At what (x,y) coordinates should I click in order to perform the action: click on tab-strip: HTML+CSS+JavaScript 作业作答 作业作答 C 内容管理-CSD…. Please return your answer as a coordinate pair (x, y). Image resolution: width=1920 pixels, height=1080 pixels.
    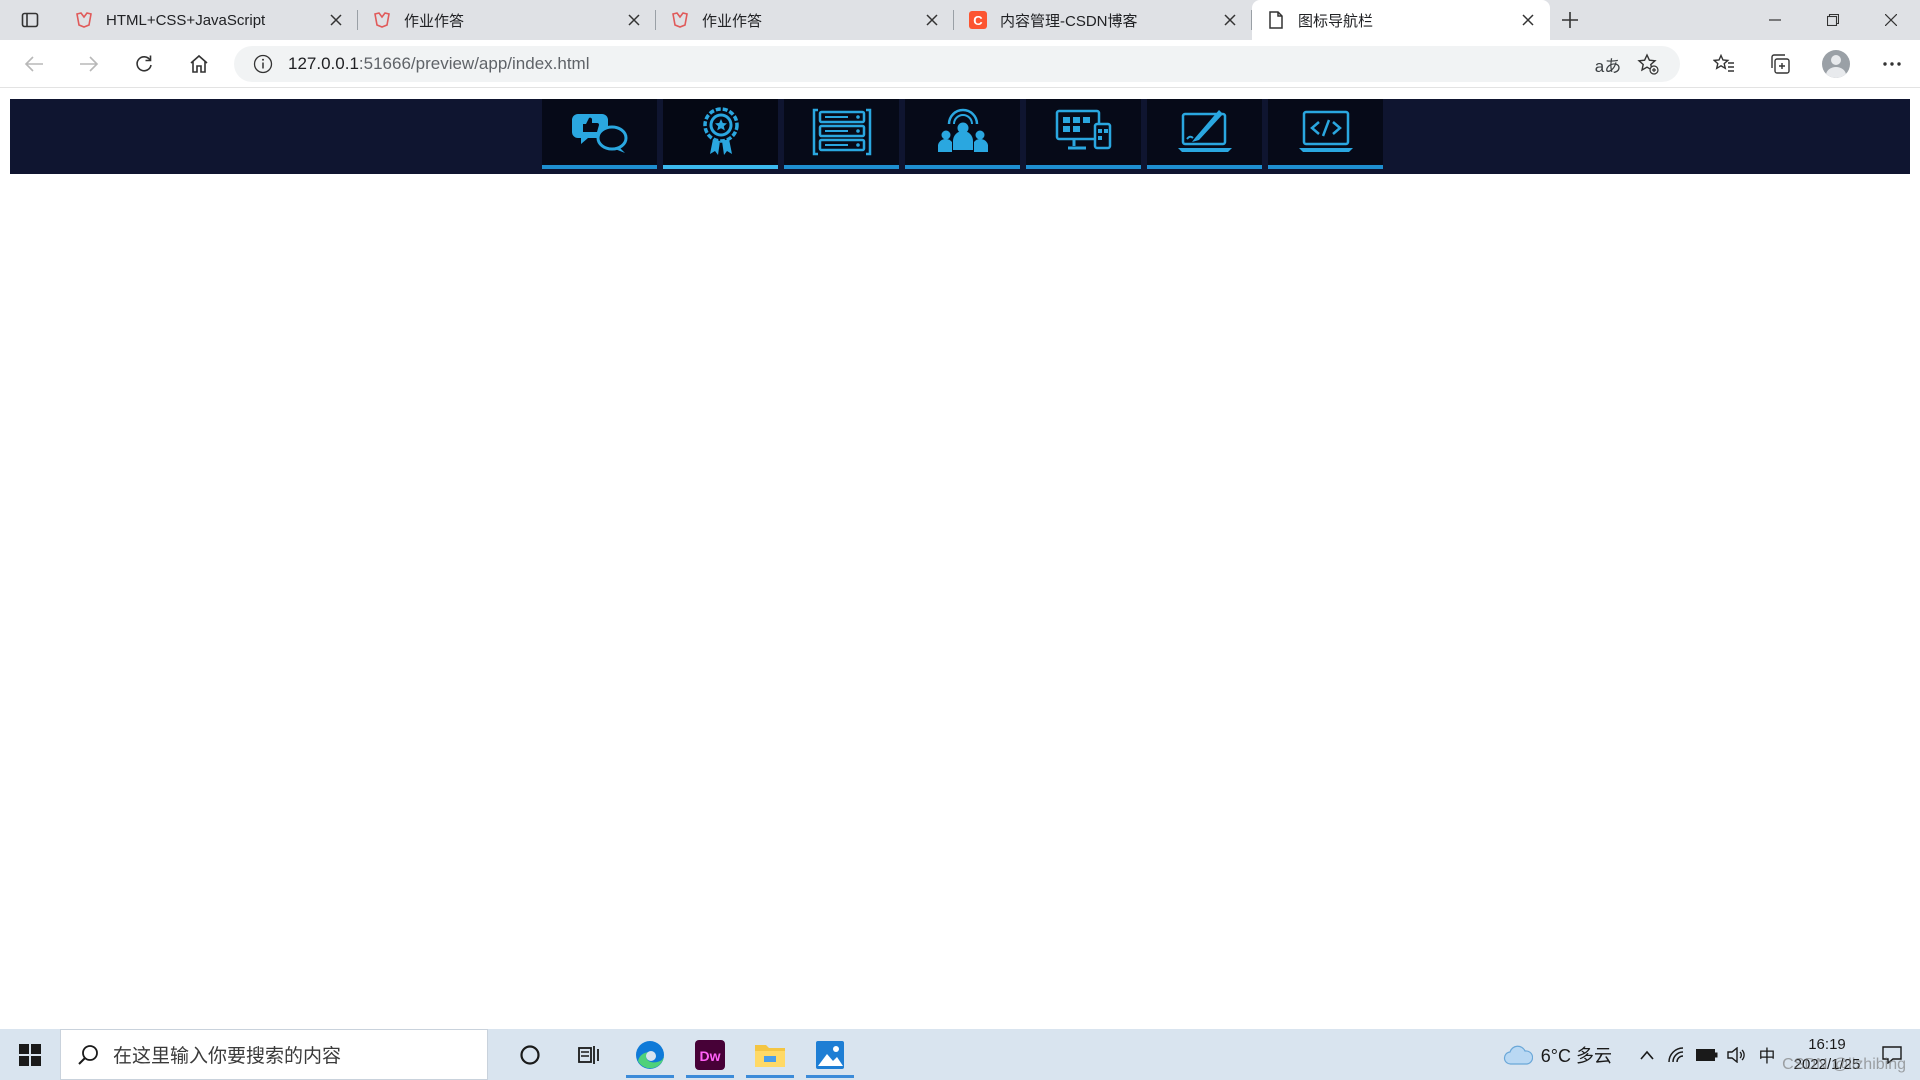
    Looking at the image, I should click on (960, 20).